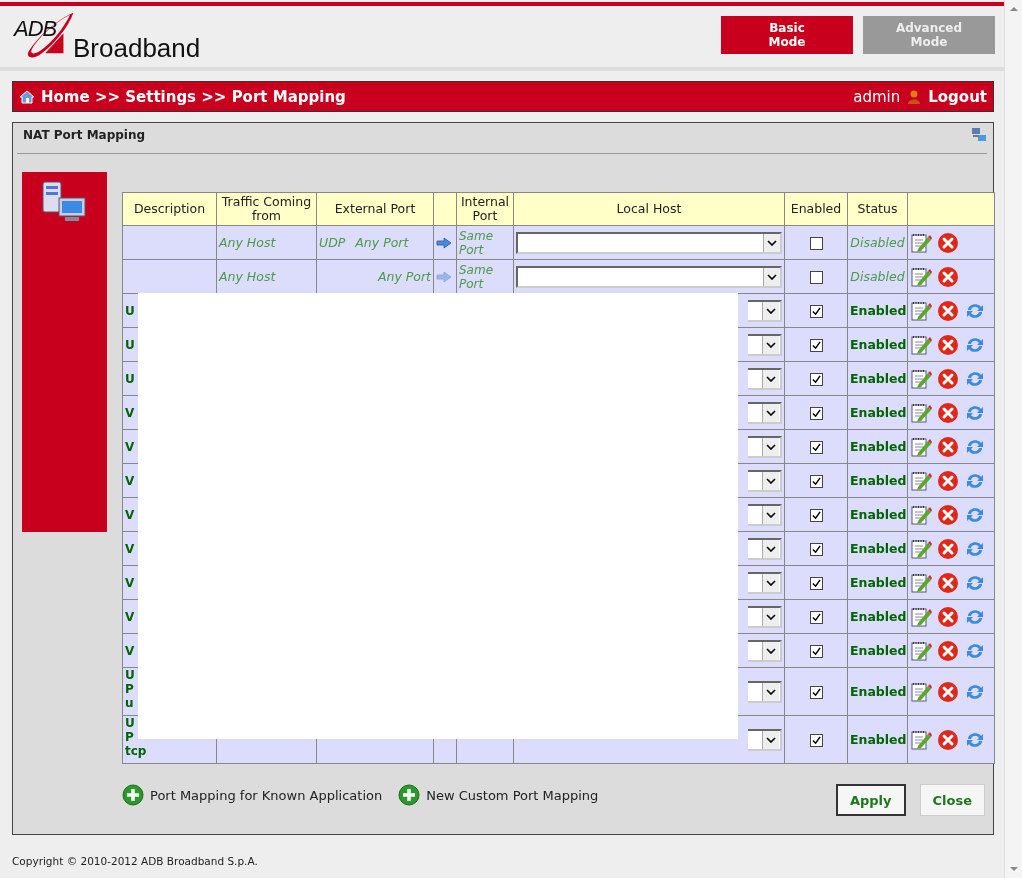  What do you see at coordinates (1013, 439) in the screenshot?
I see `scrollbar` at bounding box center [1013, 439].